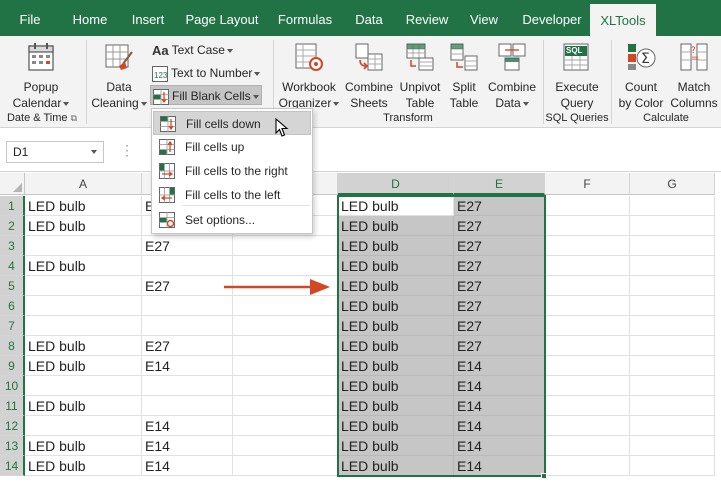 The height and width of the screenshot is (493, 721). I want to click on row-header: 4, so click(12, 266).